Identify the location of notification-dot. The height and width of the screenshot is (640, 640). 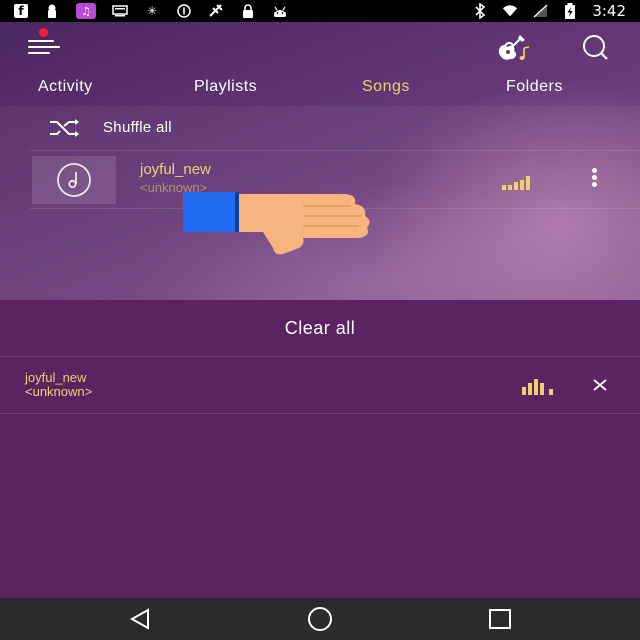
(43, 32).